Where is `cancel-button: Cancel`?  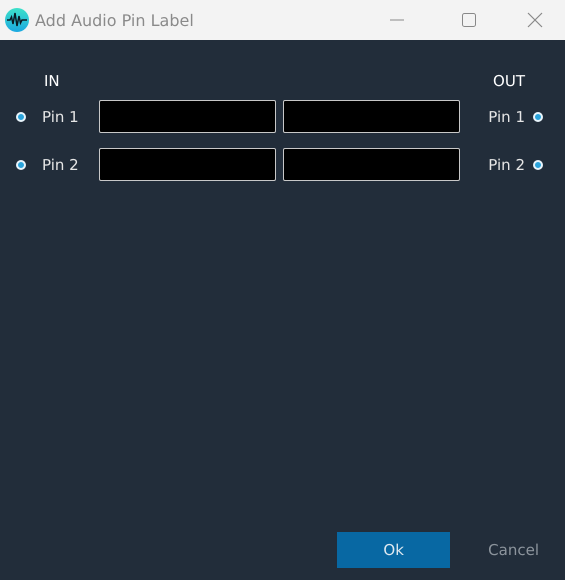 cancel-button: Cancel is located at coordinates (513, 550).